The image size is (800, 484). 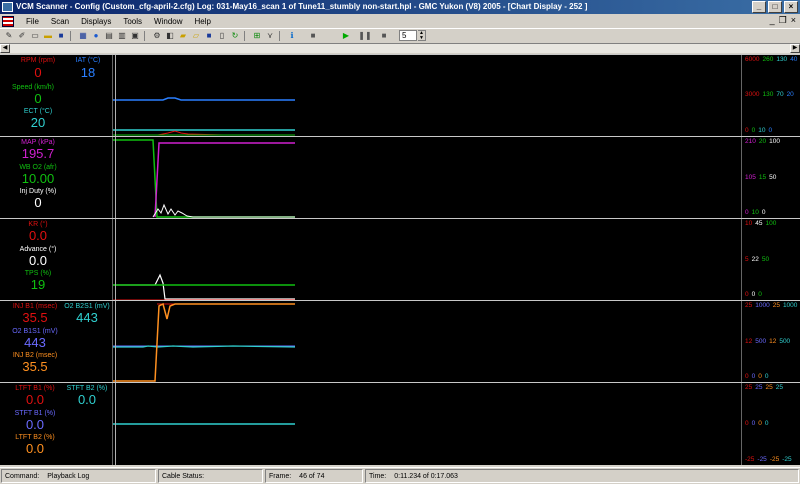 I want to click on mdi-restore-button: ❐, so click(x=783, y=20).